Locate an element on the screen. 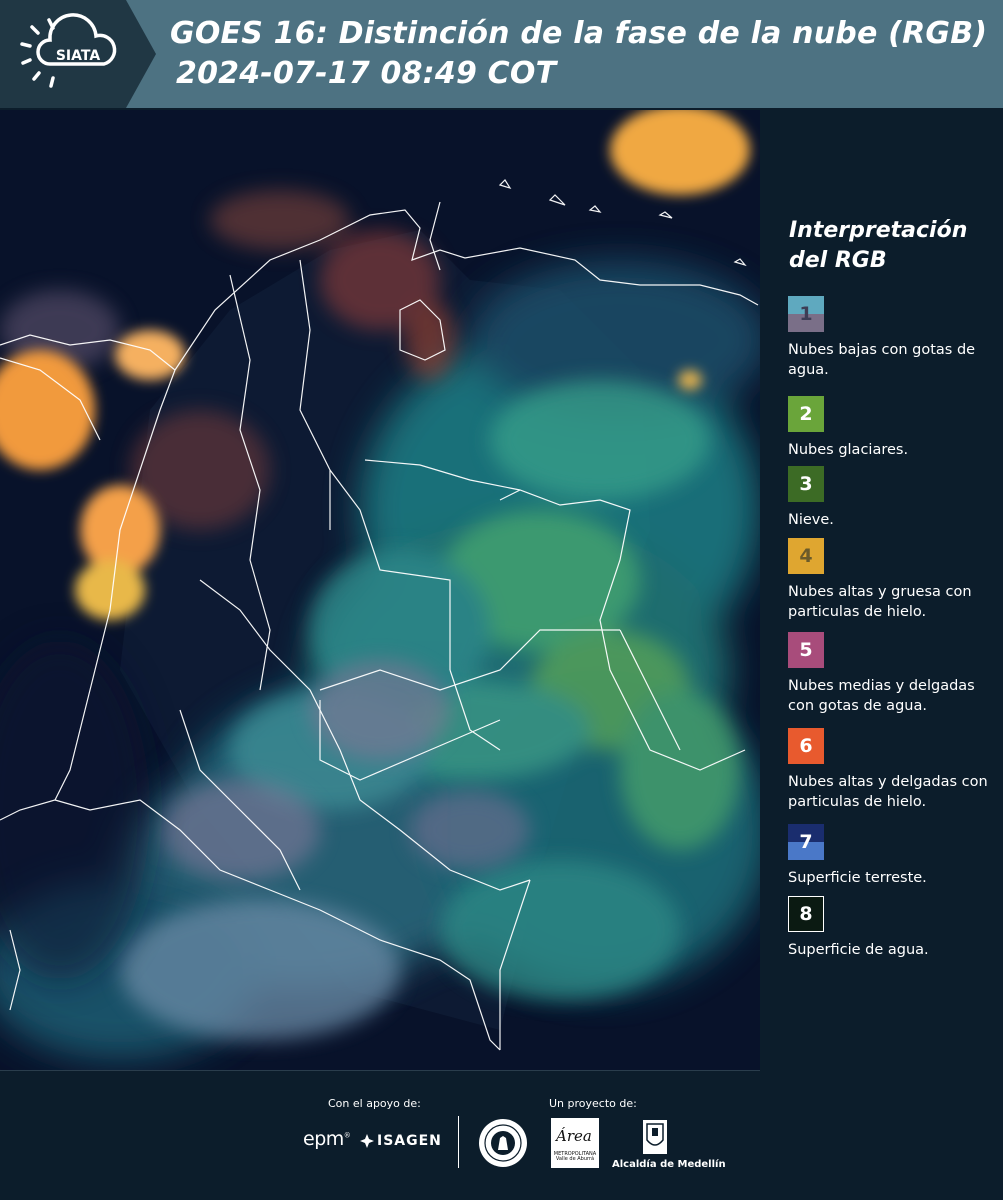 This screenshot has height=1200, width=1003. area-logo-word: Área is located at coordinates (574, 1136).